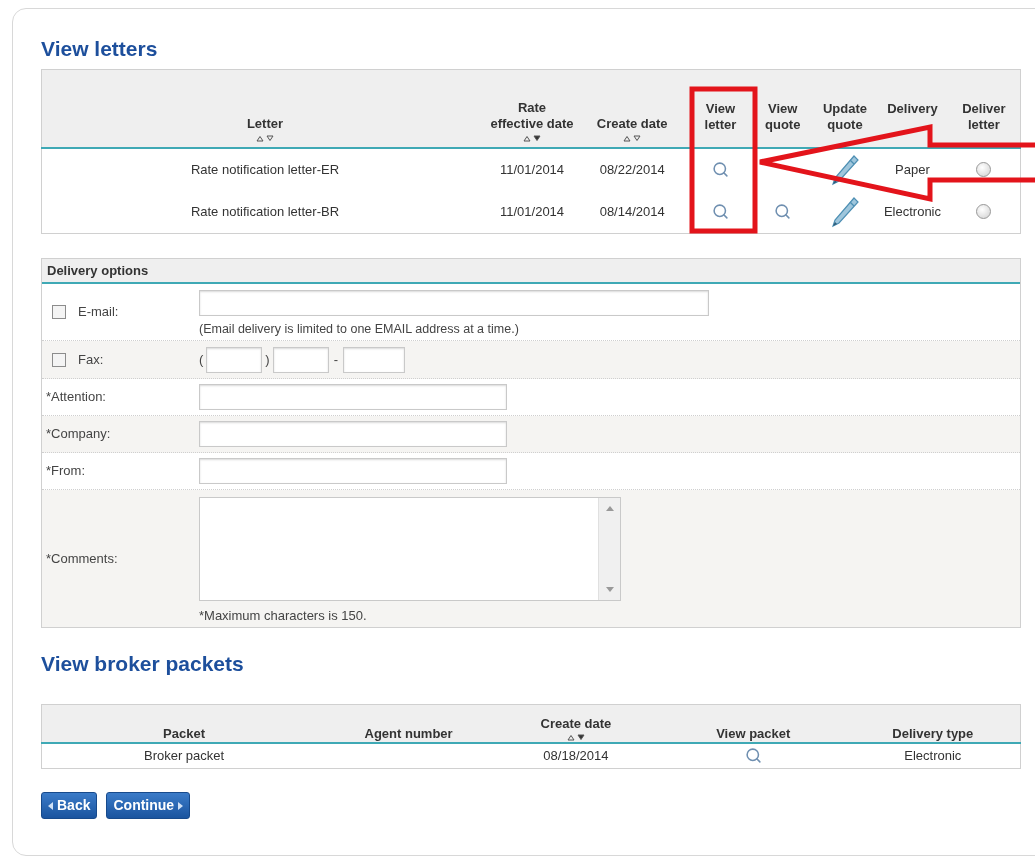  I want to click on column-header: View packet, so click(753, 733).